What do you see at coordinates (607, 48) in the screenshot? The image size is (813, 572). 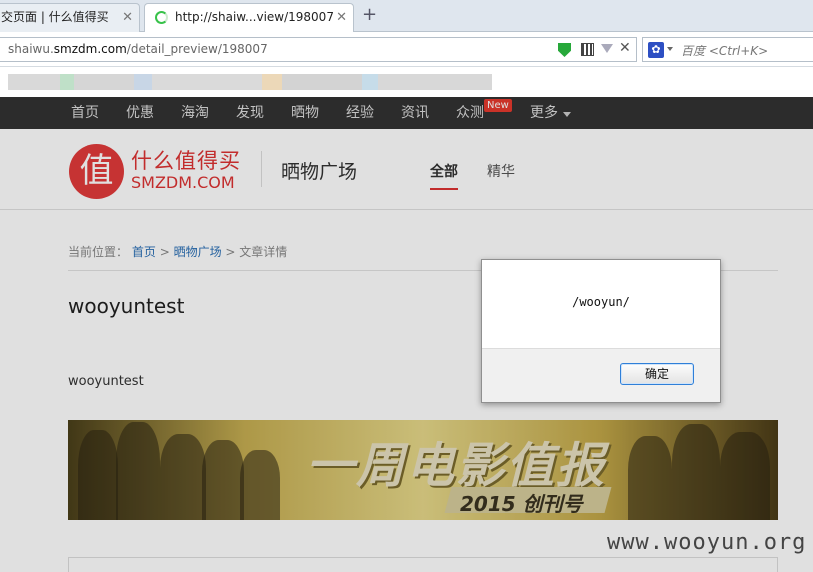 I see `dropdown-arrow-icon` at bounding box center [607, 48].